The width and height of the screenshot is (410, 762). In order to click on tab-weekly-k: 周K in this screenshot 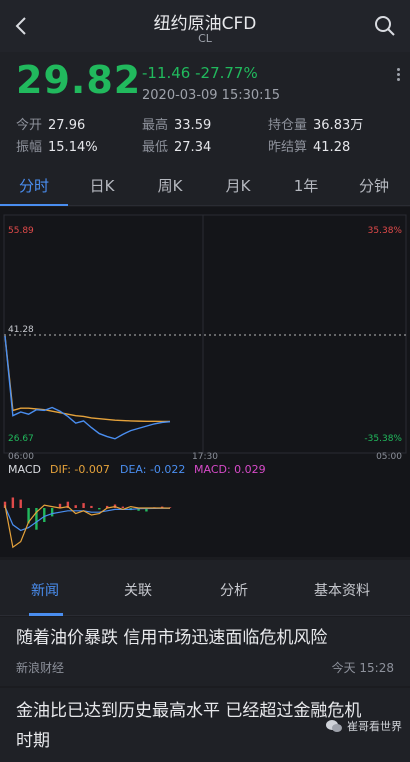, I will do `click(170, 185)`.